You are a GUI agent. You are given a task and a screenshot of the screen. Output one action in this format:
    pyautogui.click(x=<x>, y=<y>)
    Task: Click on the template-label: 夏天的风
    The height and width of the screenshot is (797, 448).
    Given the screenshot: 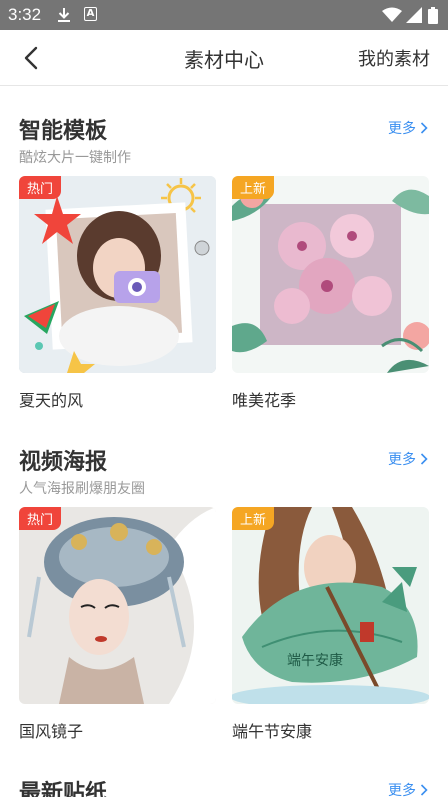 What is the action you would take?
    pyautogui.click(x=51, y=400)
    